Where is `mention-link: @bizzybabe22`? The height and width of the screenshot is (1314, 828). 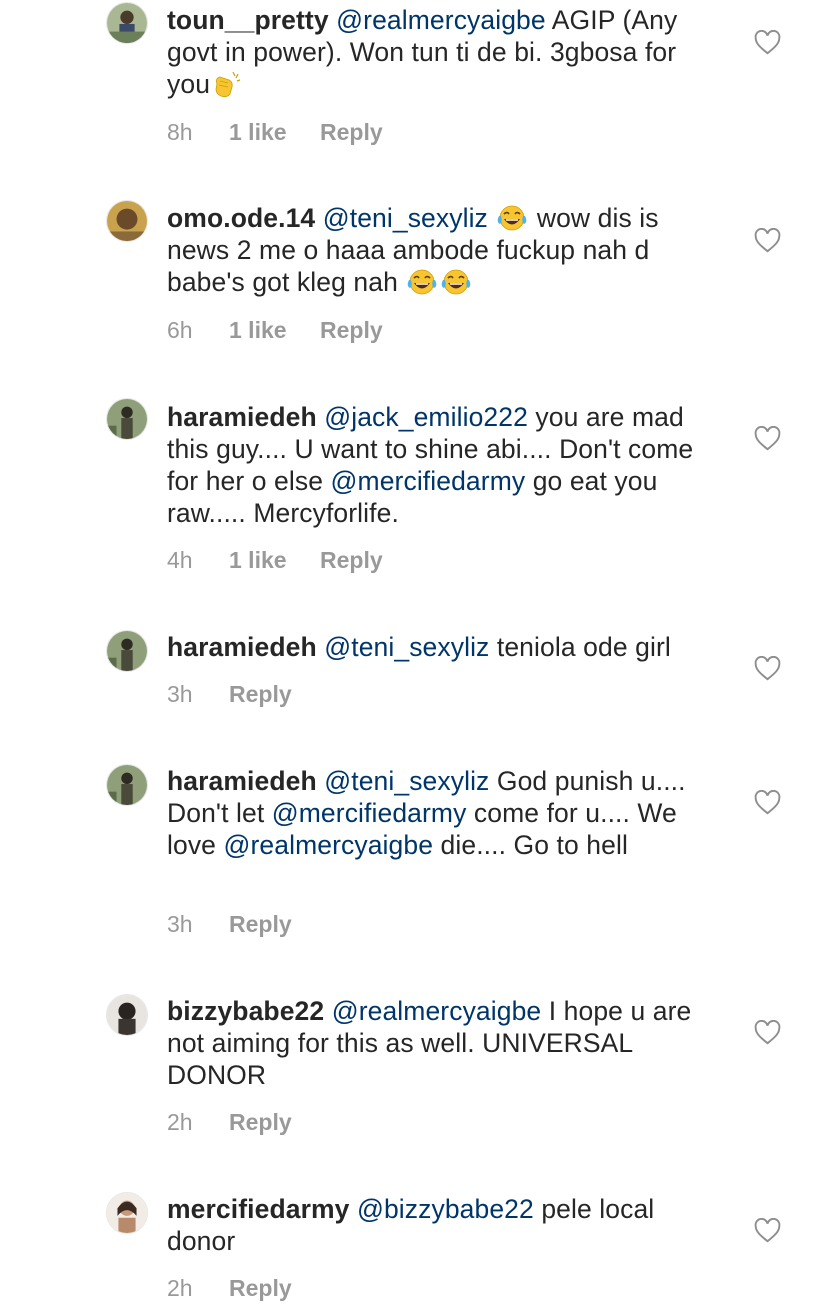
mention-link: @bizzybabe22 is located at coordinates (445, 1209).